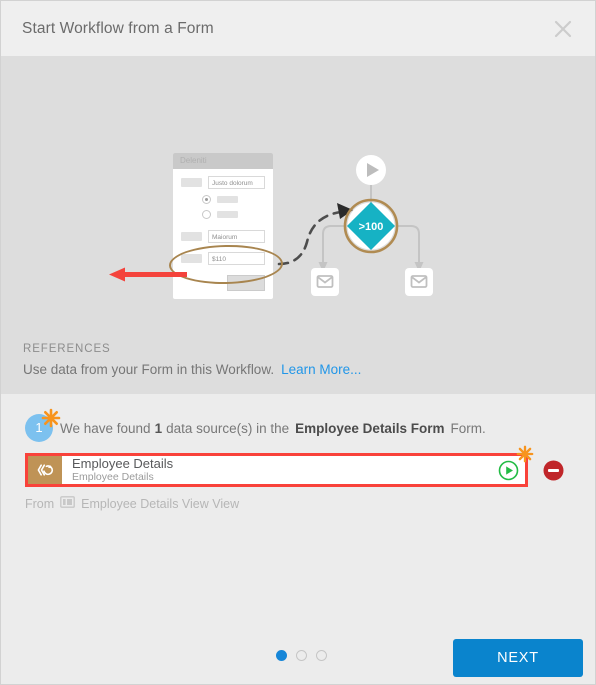 This screenshot has width=596, height=685. I want to click on data-source-text: Employee Details Employee Details, so click(276, 470).